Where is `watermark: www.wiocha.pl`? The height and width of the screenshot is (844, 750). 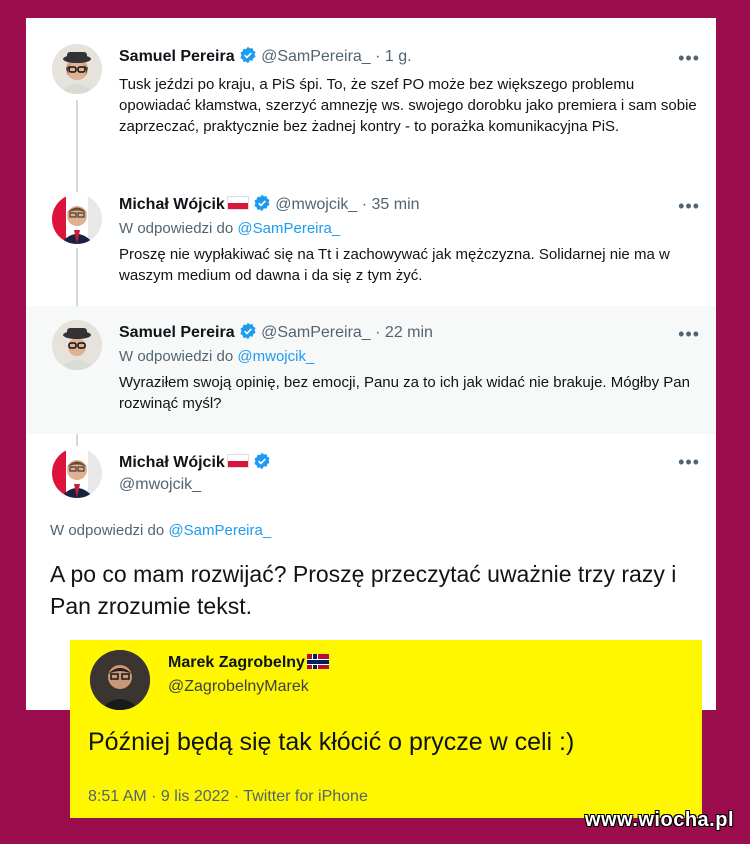 watermark: www.wiocha.pl is located at coordinates (659, 820).